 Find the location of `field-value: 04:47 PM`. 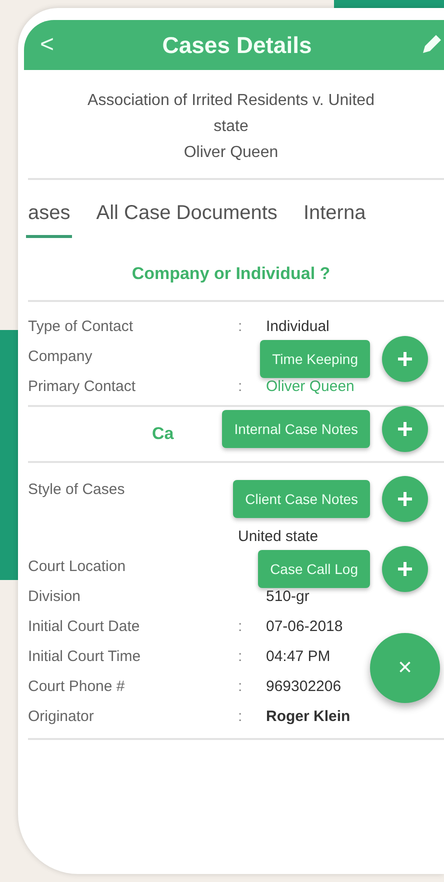

field-value: 04:47 PM is located at coordinates (298, 656).